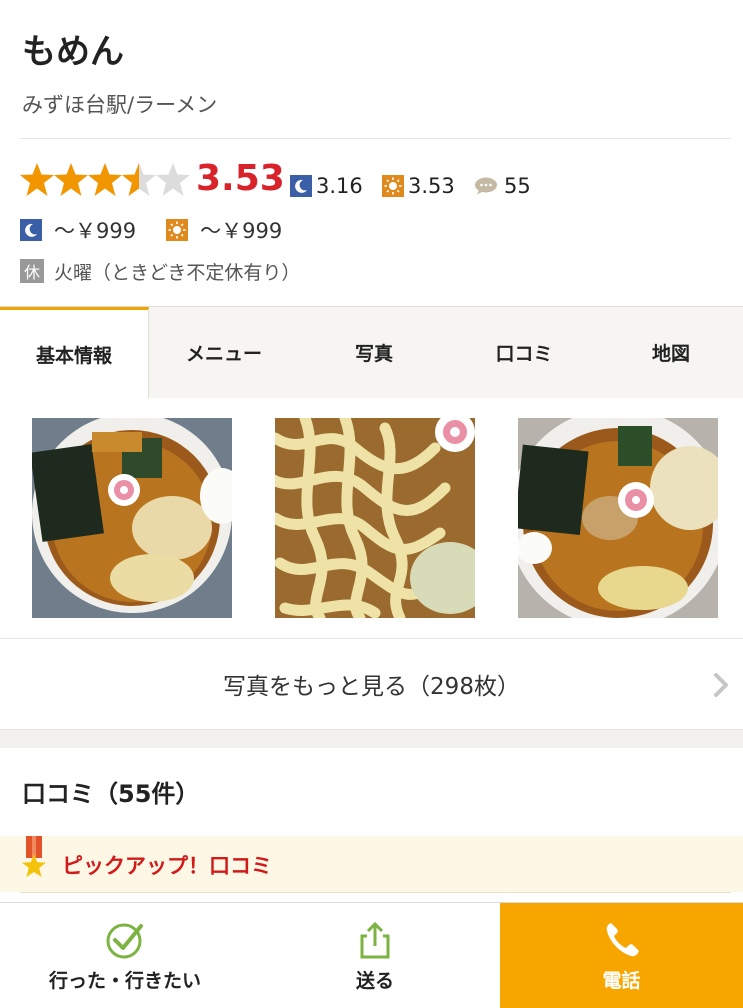 This screenshot has width=743, height=1008. Describe the element at coordinates (524, 352) in the screenshot. I see `tab-reviews: 口コミ` at that location.